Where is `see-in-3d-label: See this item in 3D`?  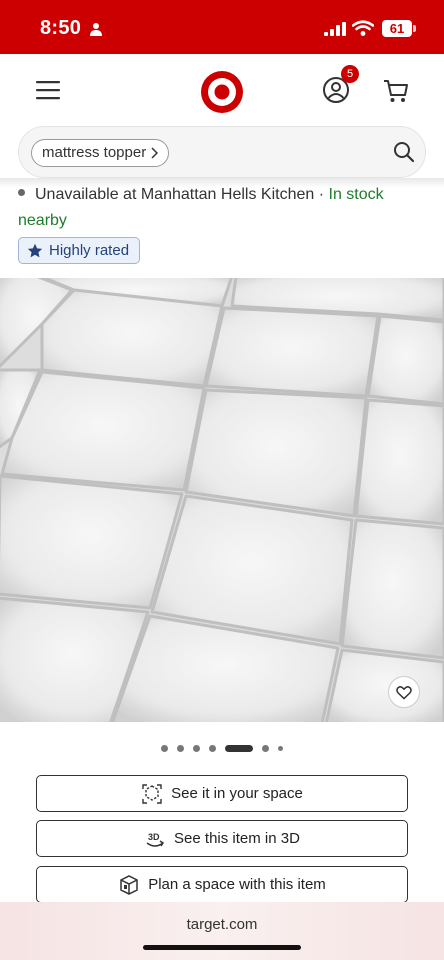 see-in-3d-label: See this item in 3D is located at coordinates (237, 838).